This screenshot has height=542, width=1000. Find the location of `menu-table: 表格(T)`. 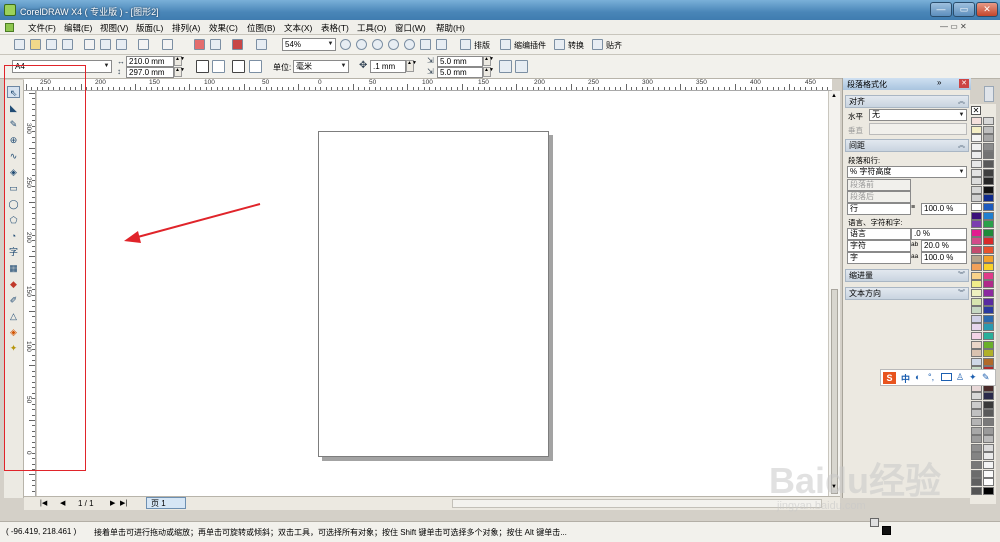

menu-table: 表格(T) is located at coordinates (335, 28).